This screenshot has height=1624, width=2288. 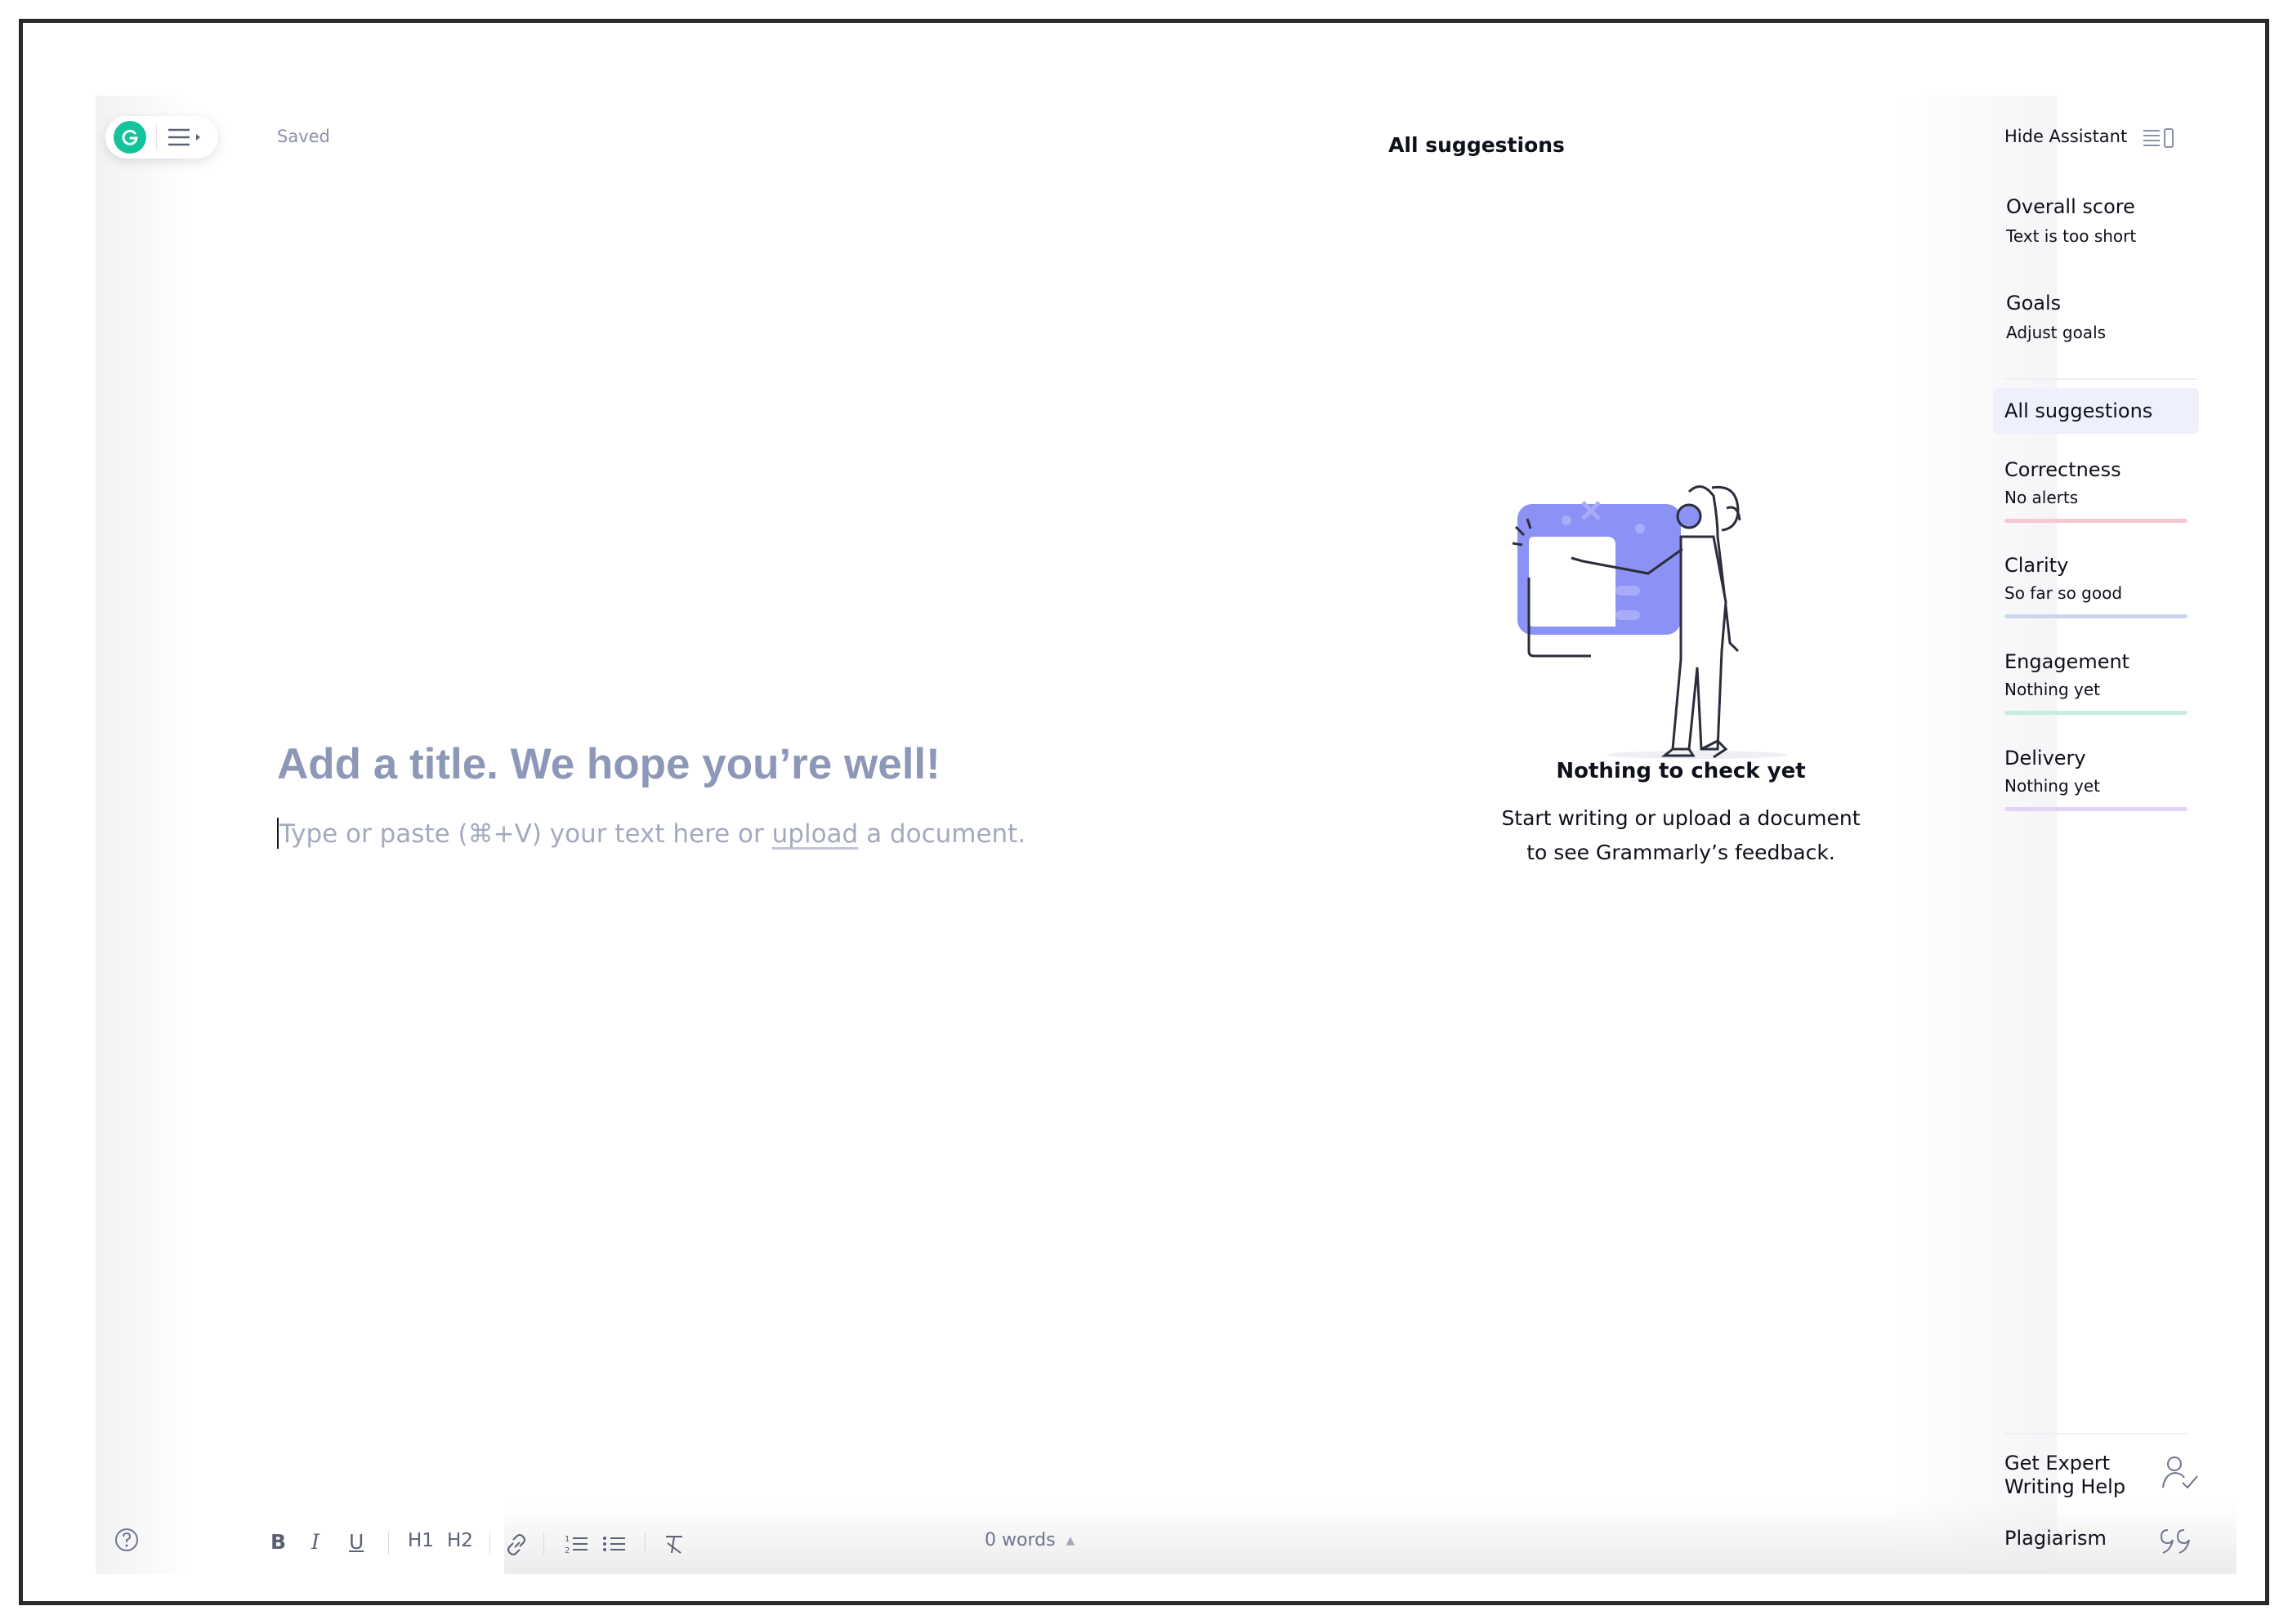 What do you see at coordinates (2159, 138) in the screenshot?
I see `sidebar-toggle-icon` at bounding box center [2159, 138].